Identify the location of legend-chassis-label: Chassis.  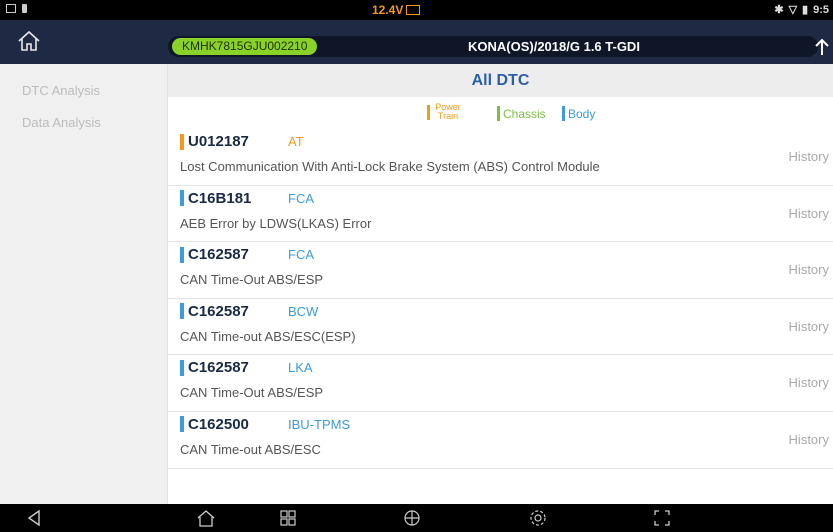
(524, 113).